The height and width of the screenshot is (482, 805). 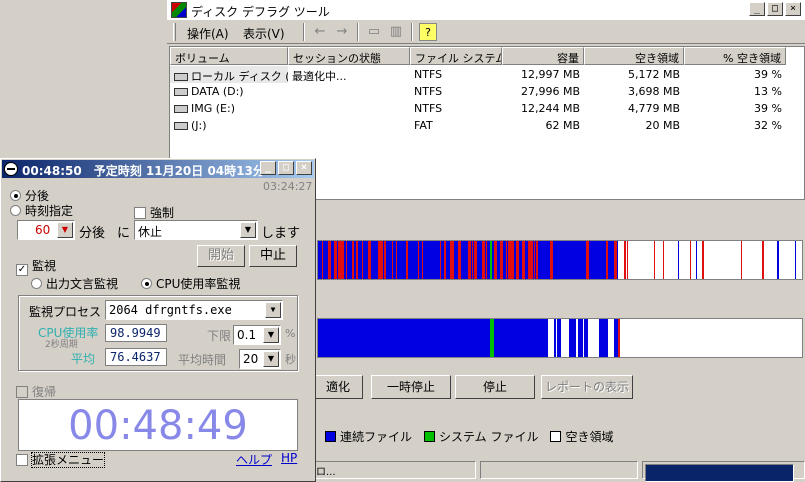 What do you see at coordinates (196, 230) in the screenshot?
I see `action-select: 休止 ▼` at bounding box center [196, 230].